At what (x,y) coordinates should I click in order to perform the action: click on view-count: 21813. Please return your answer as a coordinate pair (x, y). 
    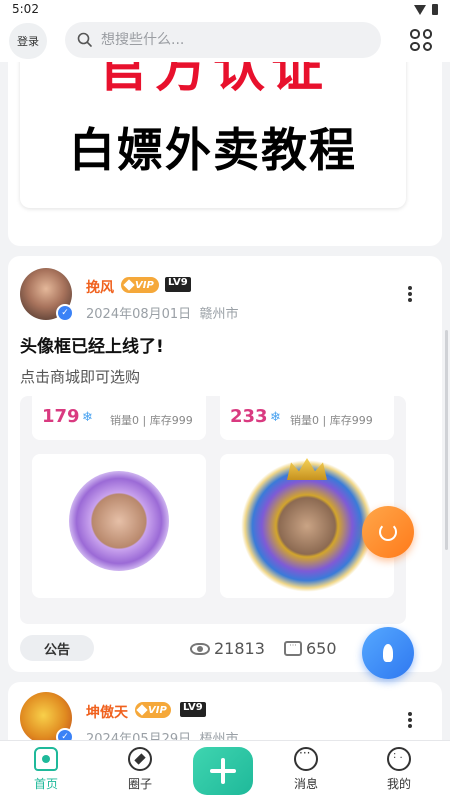
    Looking at the image, I should click on (227, 648).